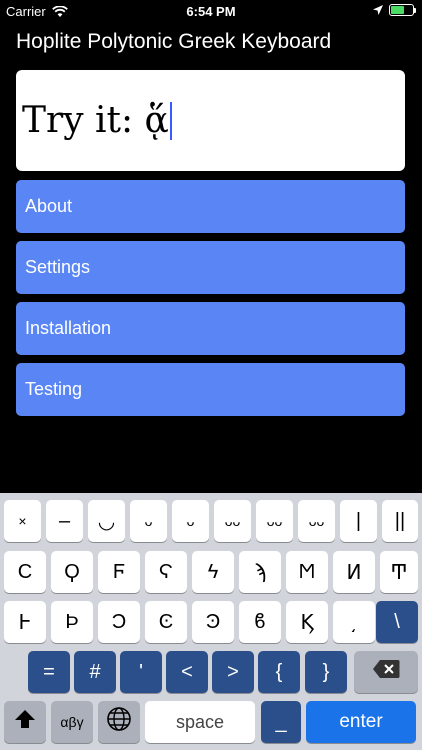 The height and width of the screenshot is (750, 422). I want to click on globe-icon, so click(119, 722).